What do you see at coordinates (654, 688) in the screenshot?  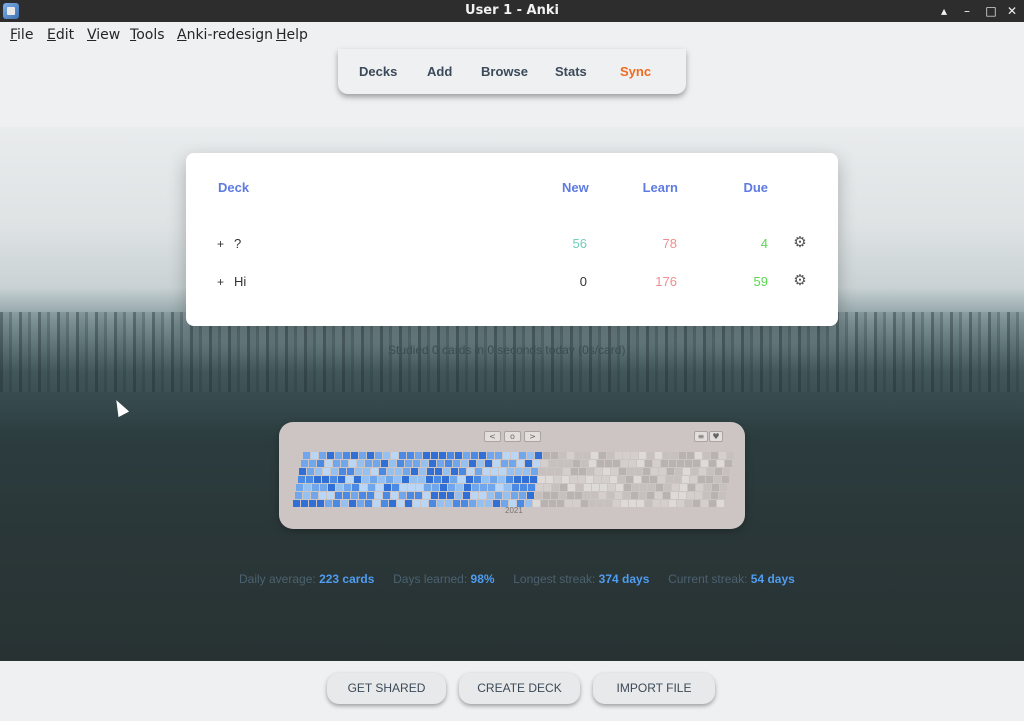 I see `import-file-button: IMPORT FILE` at bounding box center [654, 688].